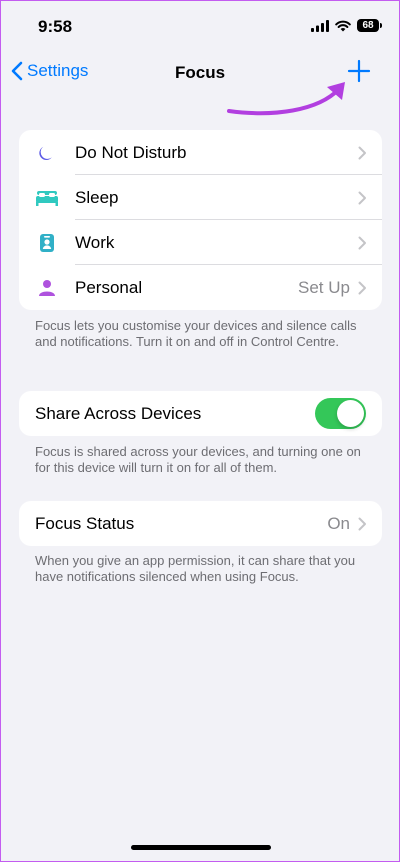 Image resolution: width=400 pixels, height=862 pixels. What do you see at coordinates (320, 25) in the screenshot?
I see `cellular-signal-icon` at bounding box center [320, 25].